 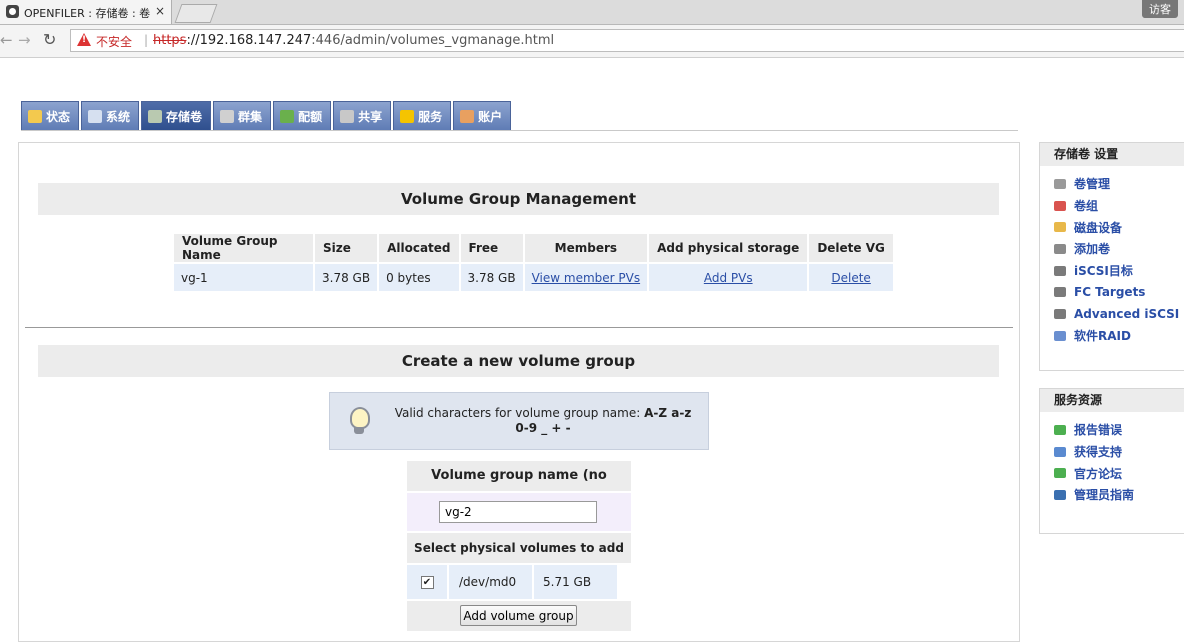 What do you see at coordinates (518, 512) in the screenshot?
I see `vg-name-input` at bounding box center [518, 512].